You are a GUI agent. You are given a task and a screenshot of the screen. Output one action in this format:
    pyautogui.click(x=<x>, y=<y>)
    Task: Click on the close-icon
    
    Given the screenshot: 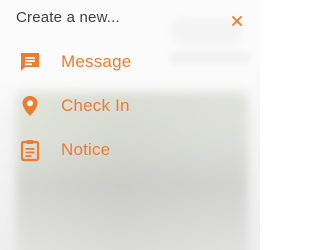 What is the action you would take?
    pyautogui.click(x=237, y=21)
    